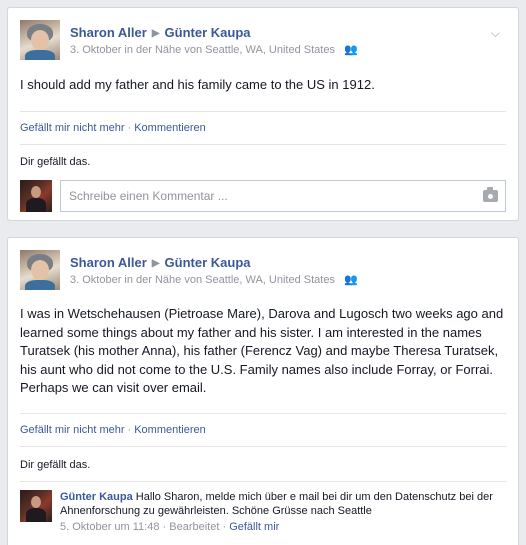 The image size is (526, 545). Describe the element at coordinates (194, 527) in the screenshot. I see `edited-label: Bearbeitet` at that location.